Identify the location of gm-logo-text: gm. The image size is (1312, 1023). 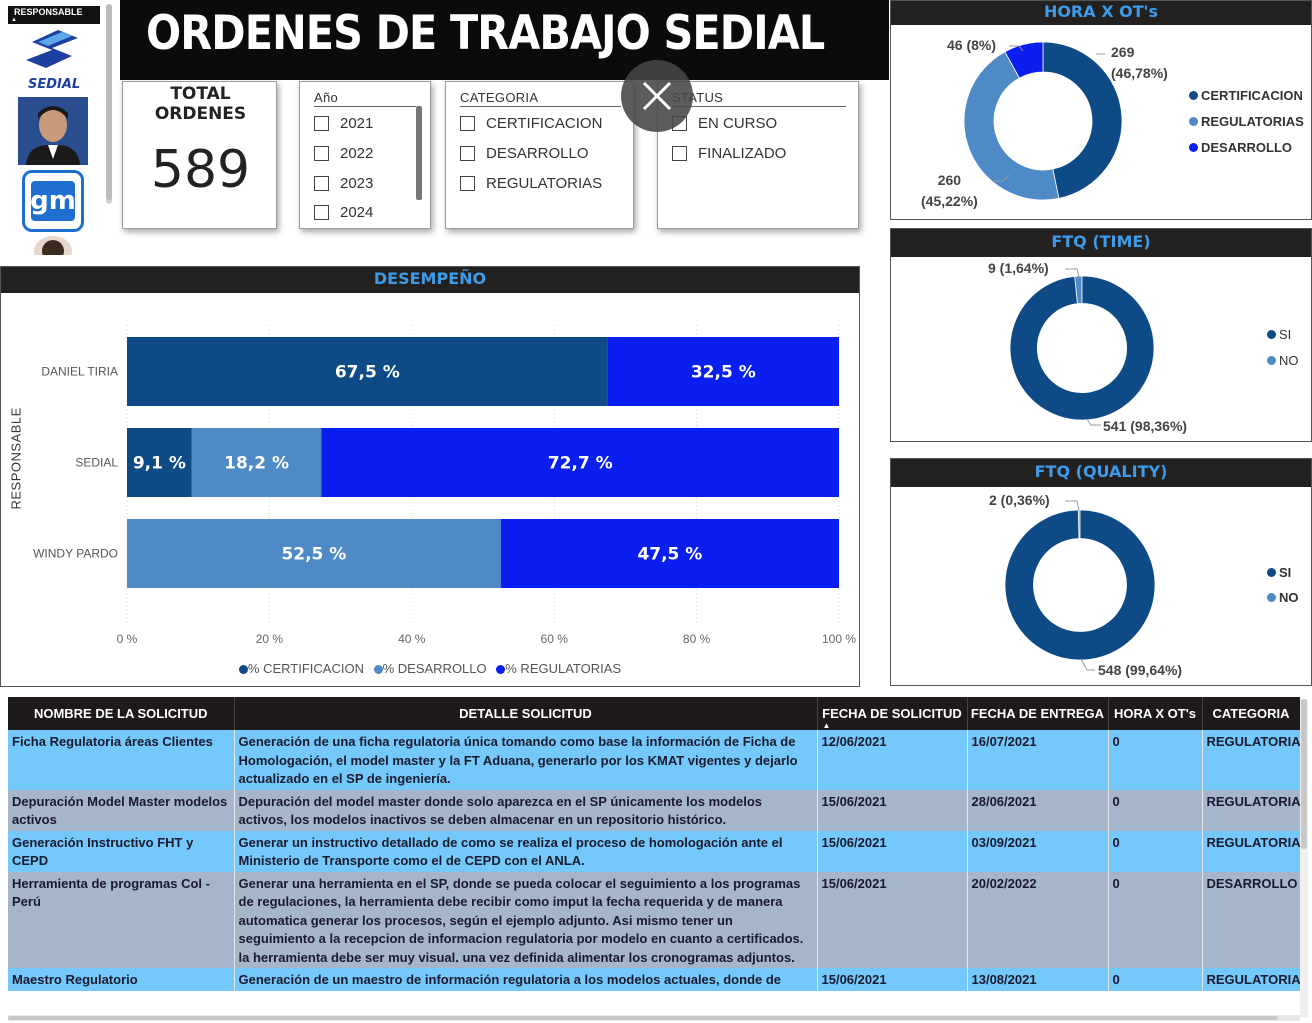
(53, 201).